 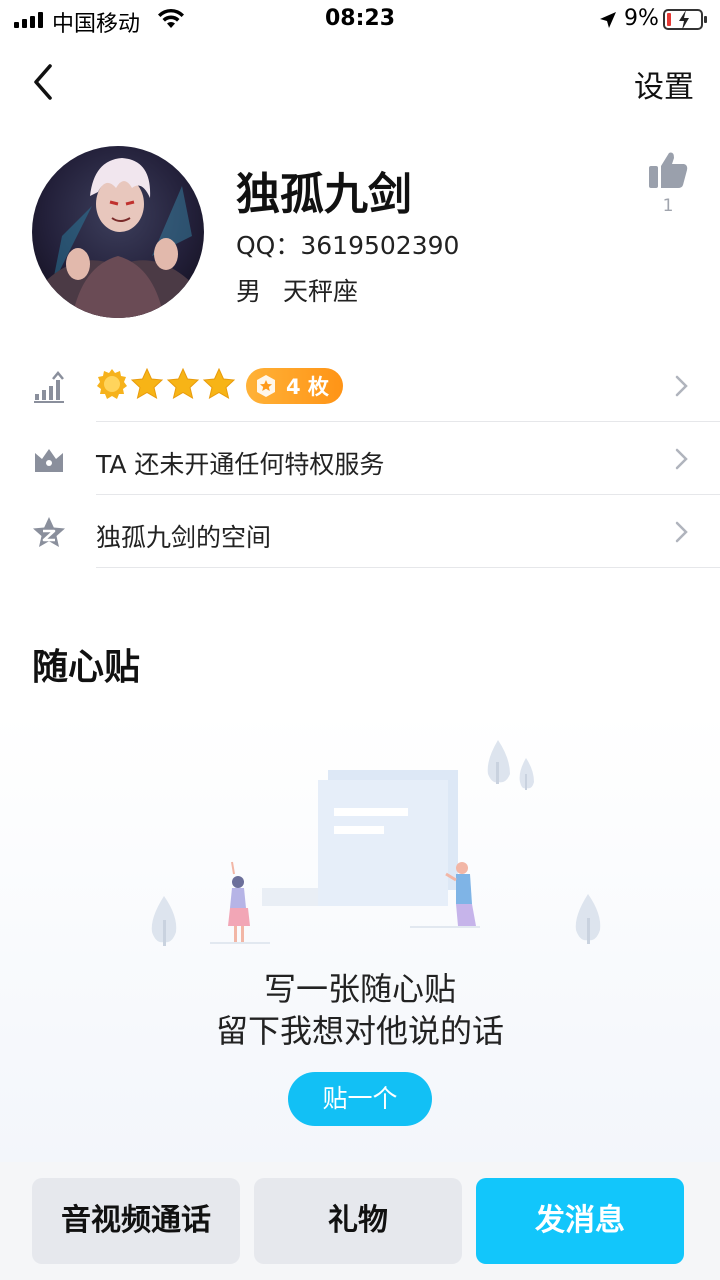 What do you see at coordinates (136, 1221) in the screenshot?
I see `video-call-button: 音视频通话` at bounding box center [136, 1221].